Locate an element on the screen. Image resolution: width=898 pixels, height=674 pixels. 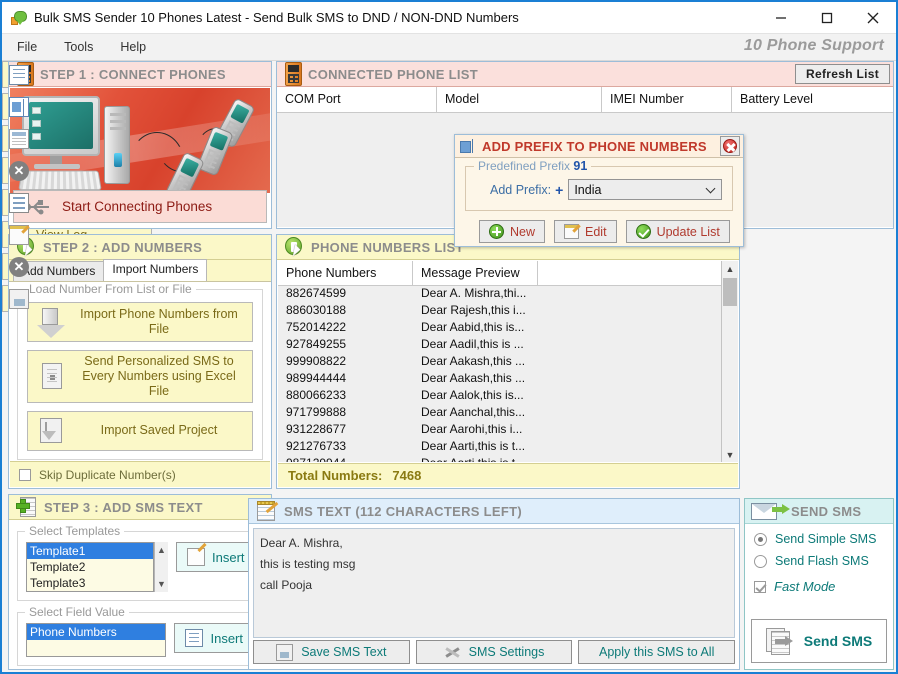
add-document-icon is located at coordinates (27, 507).